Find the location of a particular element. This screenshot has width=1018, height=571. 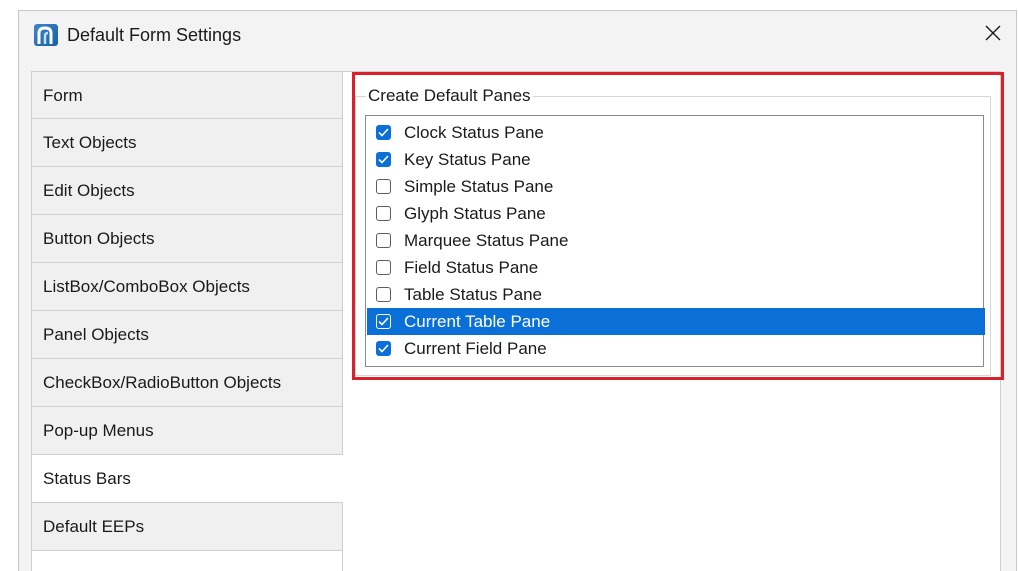

list-item-label: Current Table Pane is located at coordinates (477, 321).